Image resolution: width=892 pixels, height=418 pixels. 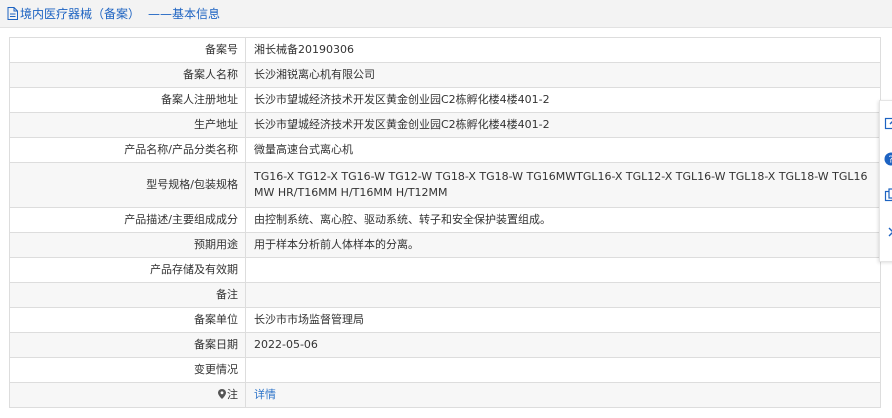 What do you see at coordinates (127, 220) in the screenshot?
I see `row-label: 产品描述/主要组成成分` at bounding box center [127, 220].